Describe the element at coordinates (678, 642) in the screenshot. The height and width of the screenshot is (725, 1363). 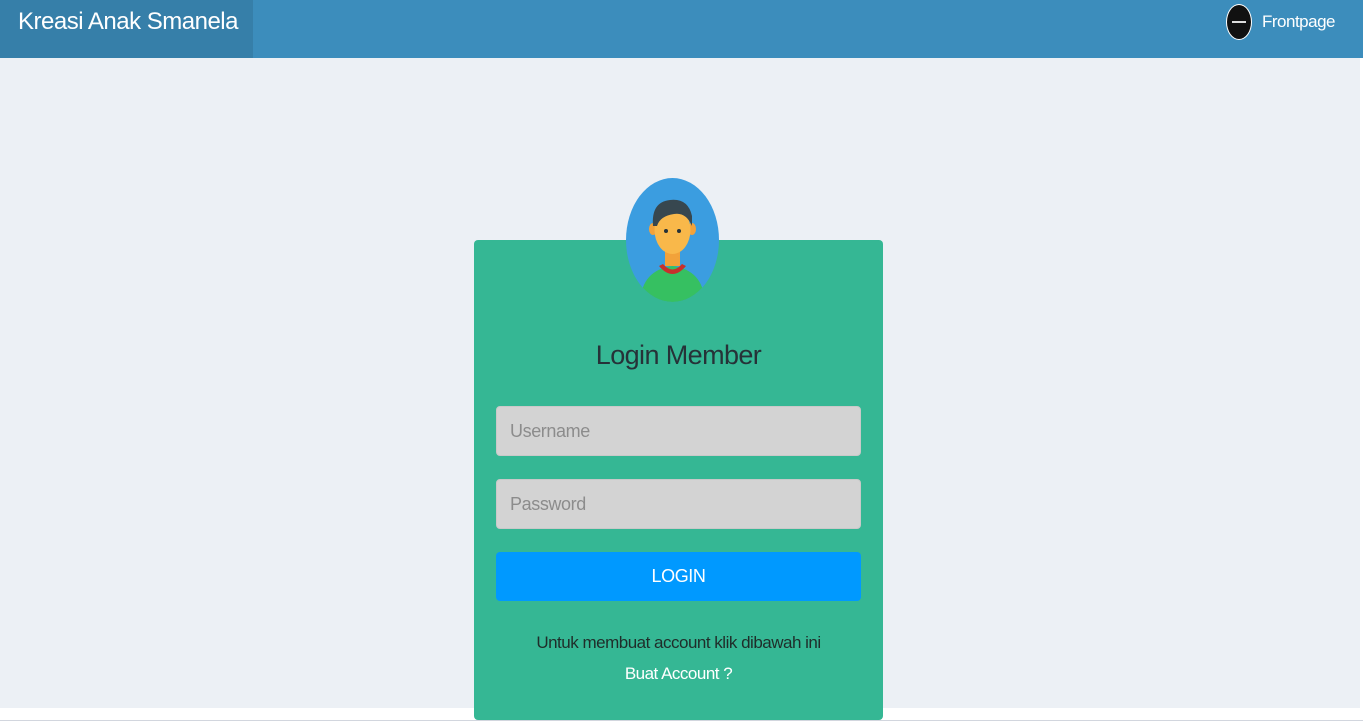
I see `signup-hint-text: Untuk membuat account klik dibawah ini` at that location.